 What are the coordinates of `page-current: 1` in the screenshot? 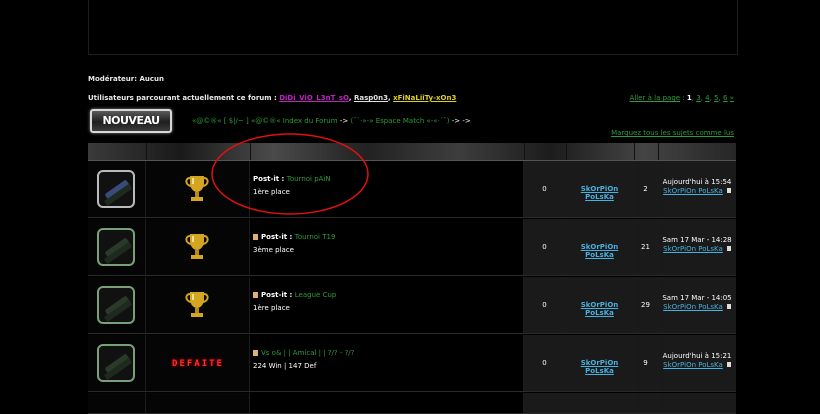 It's located at (689, 98).